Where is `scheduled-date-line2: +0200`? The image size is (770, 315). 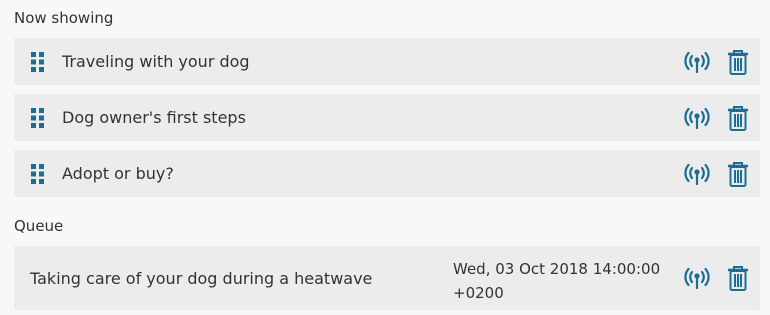 scheduled-date-line2: +0200 is located at coordinates (478, 293).